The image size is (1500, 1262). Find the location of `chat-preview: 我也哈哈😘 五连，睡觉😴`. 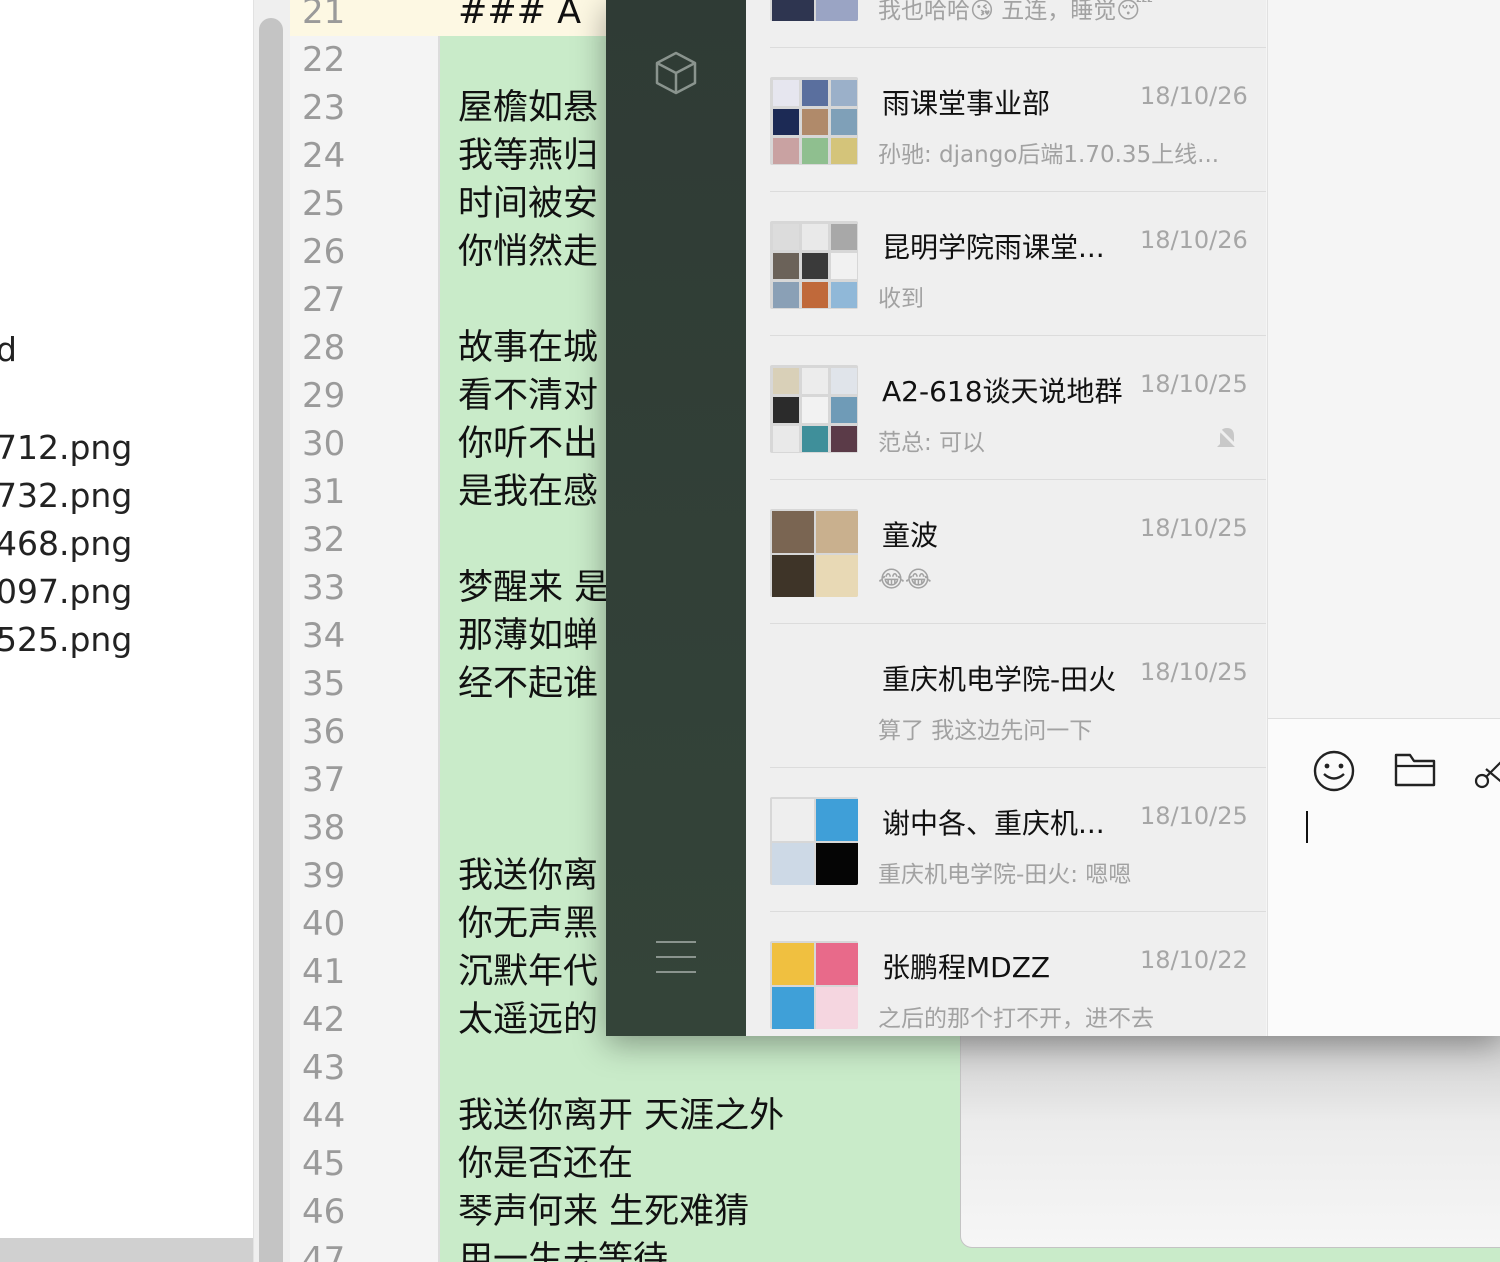

chat-preview: 我也哈哈😘 五连，睡觉😴 is located at coordinates (1016, 12).